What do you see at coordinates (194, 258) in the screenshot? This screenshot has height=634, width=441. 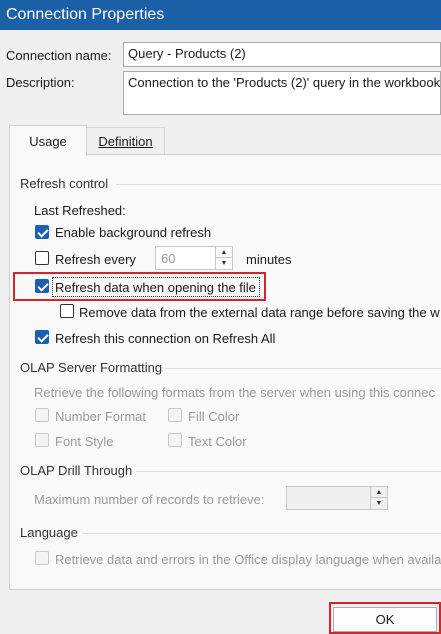 I see `refresh-interval-spinner: 60 ▲ ▼` at bounding box center [194, 258].